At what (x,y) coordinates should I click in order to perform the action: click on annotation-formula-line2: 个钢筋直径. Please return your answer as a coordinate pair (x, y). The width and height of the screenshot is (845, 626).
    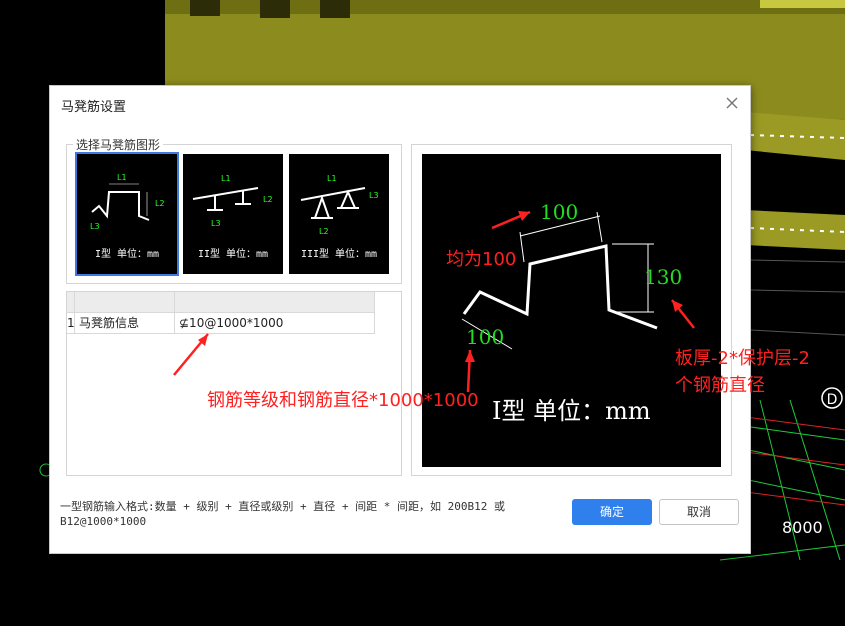
    Looking at the image, I should click on (720, 385).